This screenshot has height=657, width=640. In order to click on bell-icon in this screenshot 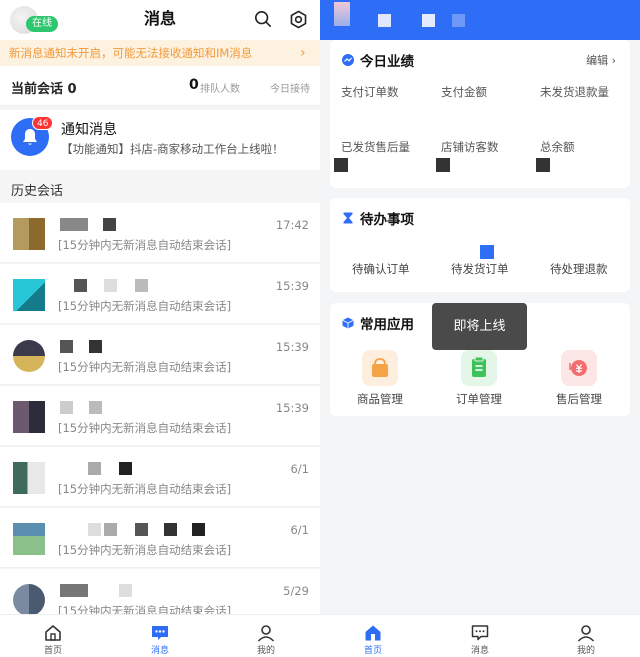, I will do `click(30, 137)`.